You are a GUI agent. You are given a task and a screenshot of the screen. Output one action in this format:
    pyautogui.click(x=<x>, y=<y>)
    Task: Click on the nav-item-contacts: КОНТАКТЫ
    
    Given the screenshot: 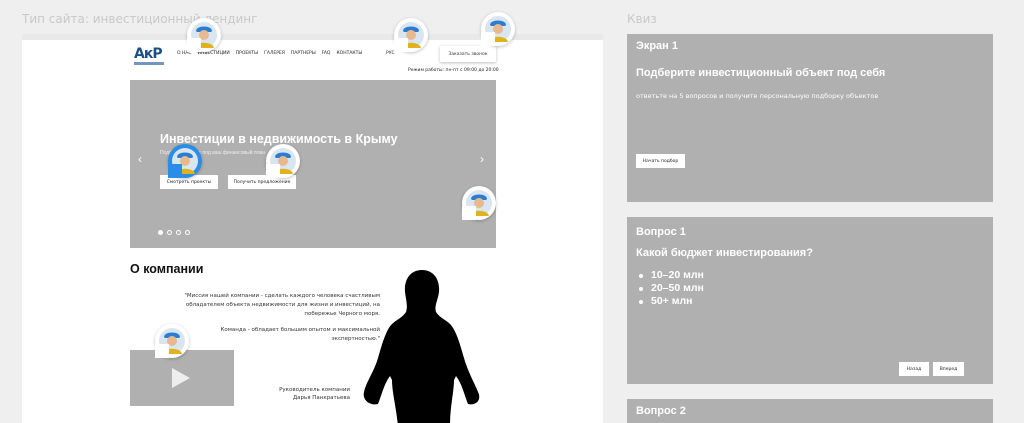 What is the action you would take?
    pyautogui.click(x=349, y=53)
    